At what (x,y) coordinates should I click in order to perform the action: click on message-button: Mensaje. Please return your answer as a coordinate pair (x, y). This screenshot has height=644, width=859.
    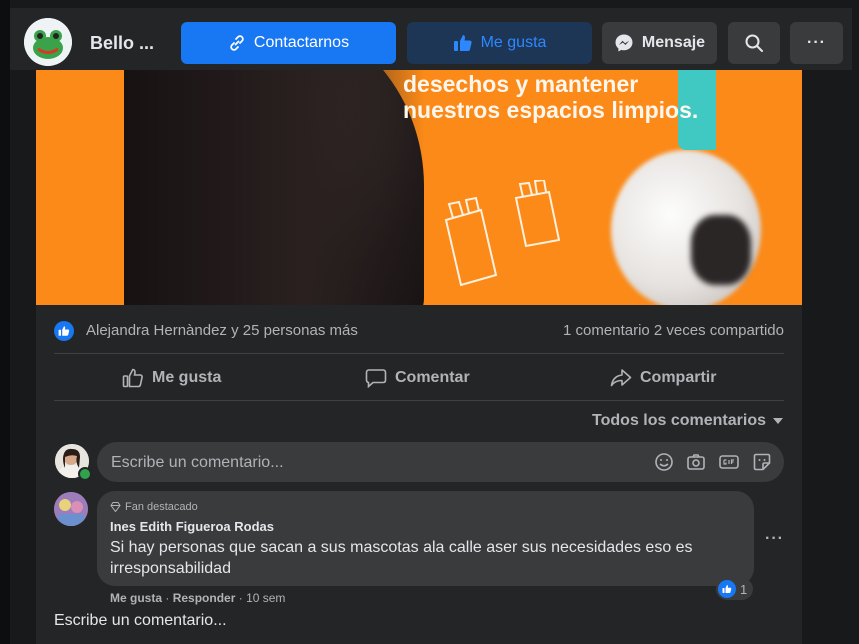
    Looking at the image, I should click on (659, 43).